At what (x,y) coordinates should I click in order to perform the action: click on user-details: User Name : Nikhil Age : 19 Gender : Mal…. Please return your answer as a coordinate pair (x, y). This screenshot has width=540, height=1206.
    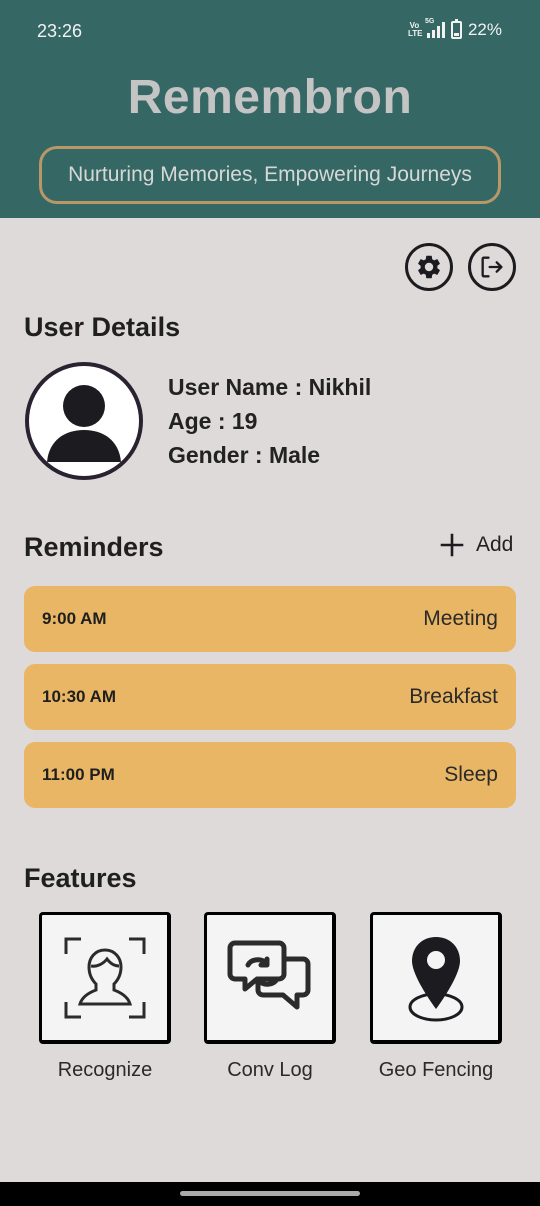
    Looking at the image, I should click on (269, 425).